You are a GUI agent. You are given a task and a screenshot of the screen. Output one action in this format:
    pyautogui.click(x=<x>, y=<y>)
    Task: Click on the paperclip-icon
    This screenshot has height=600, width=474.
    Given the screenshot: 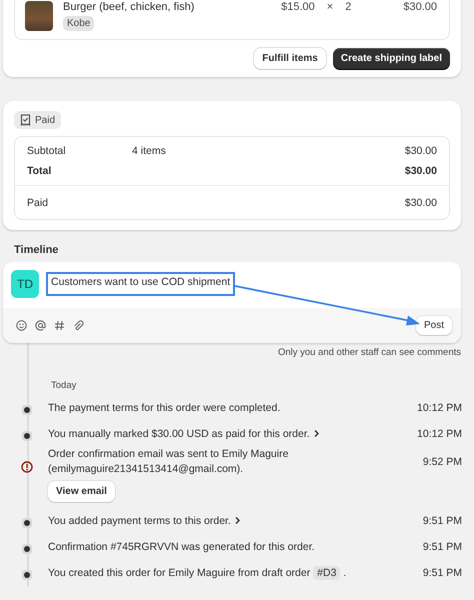 What is the action you would take?
    pyautogui.click(x=78, y=325)
    